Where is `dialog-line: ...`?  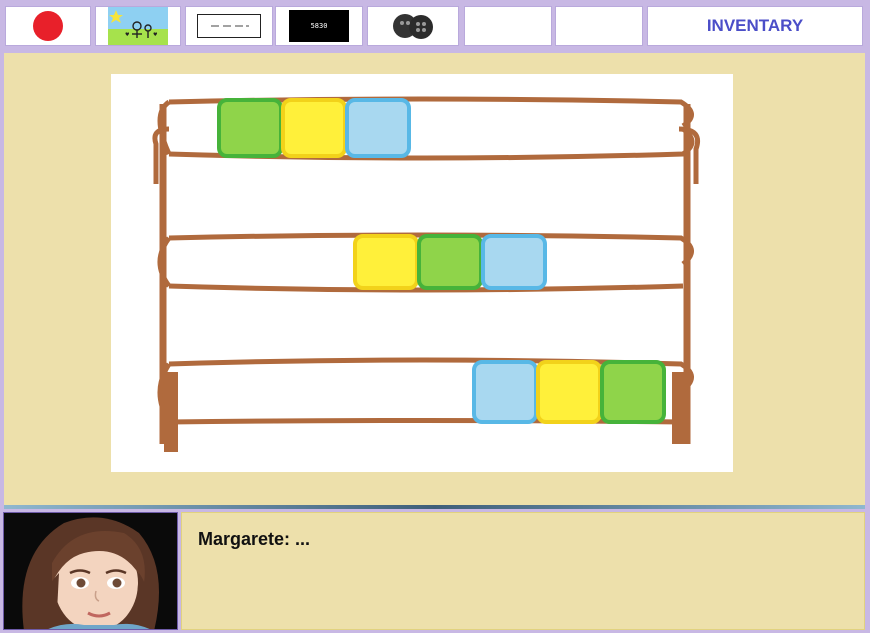 dialog-line: ... is located at coordinates (303, 539).